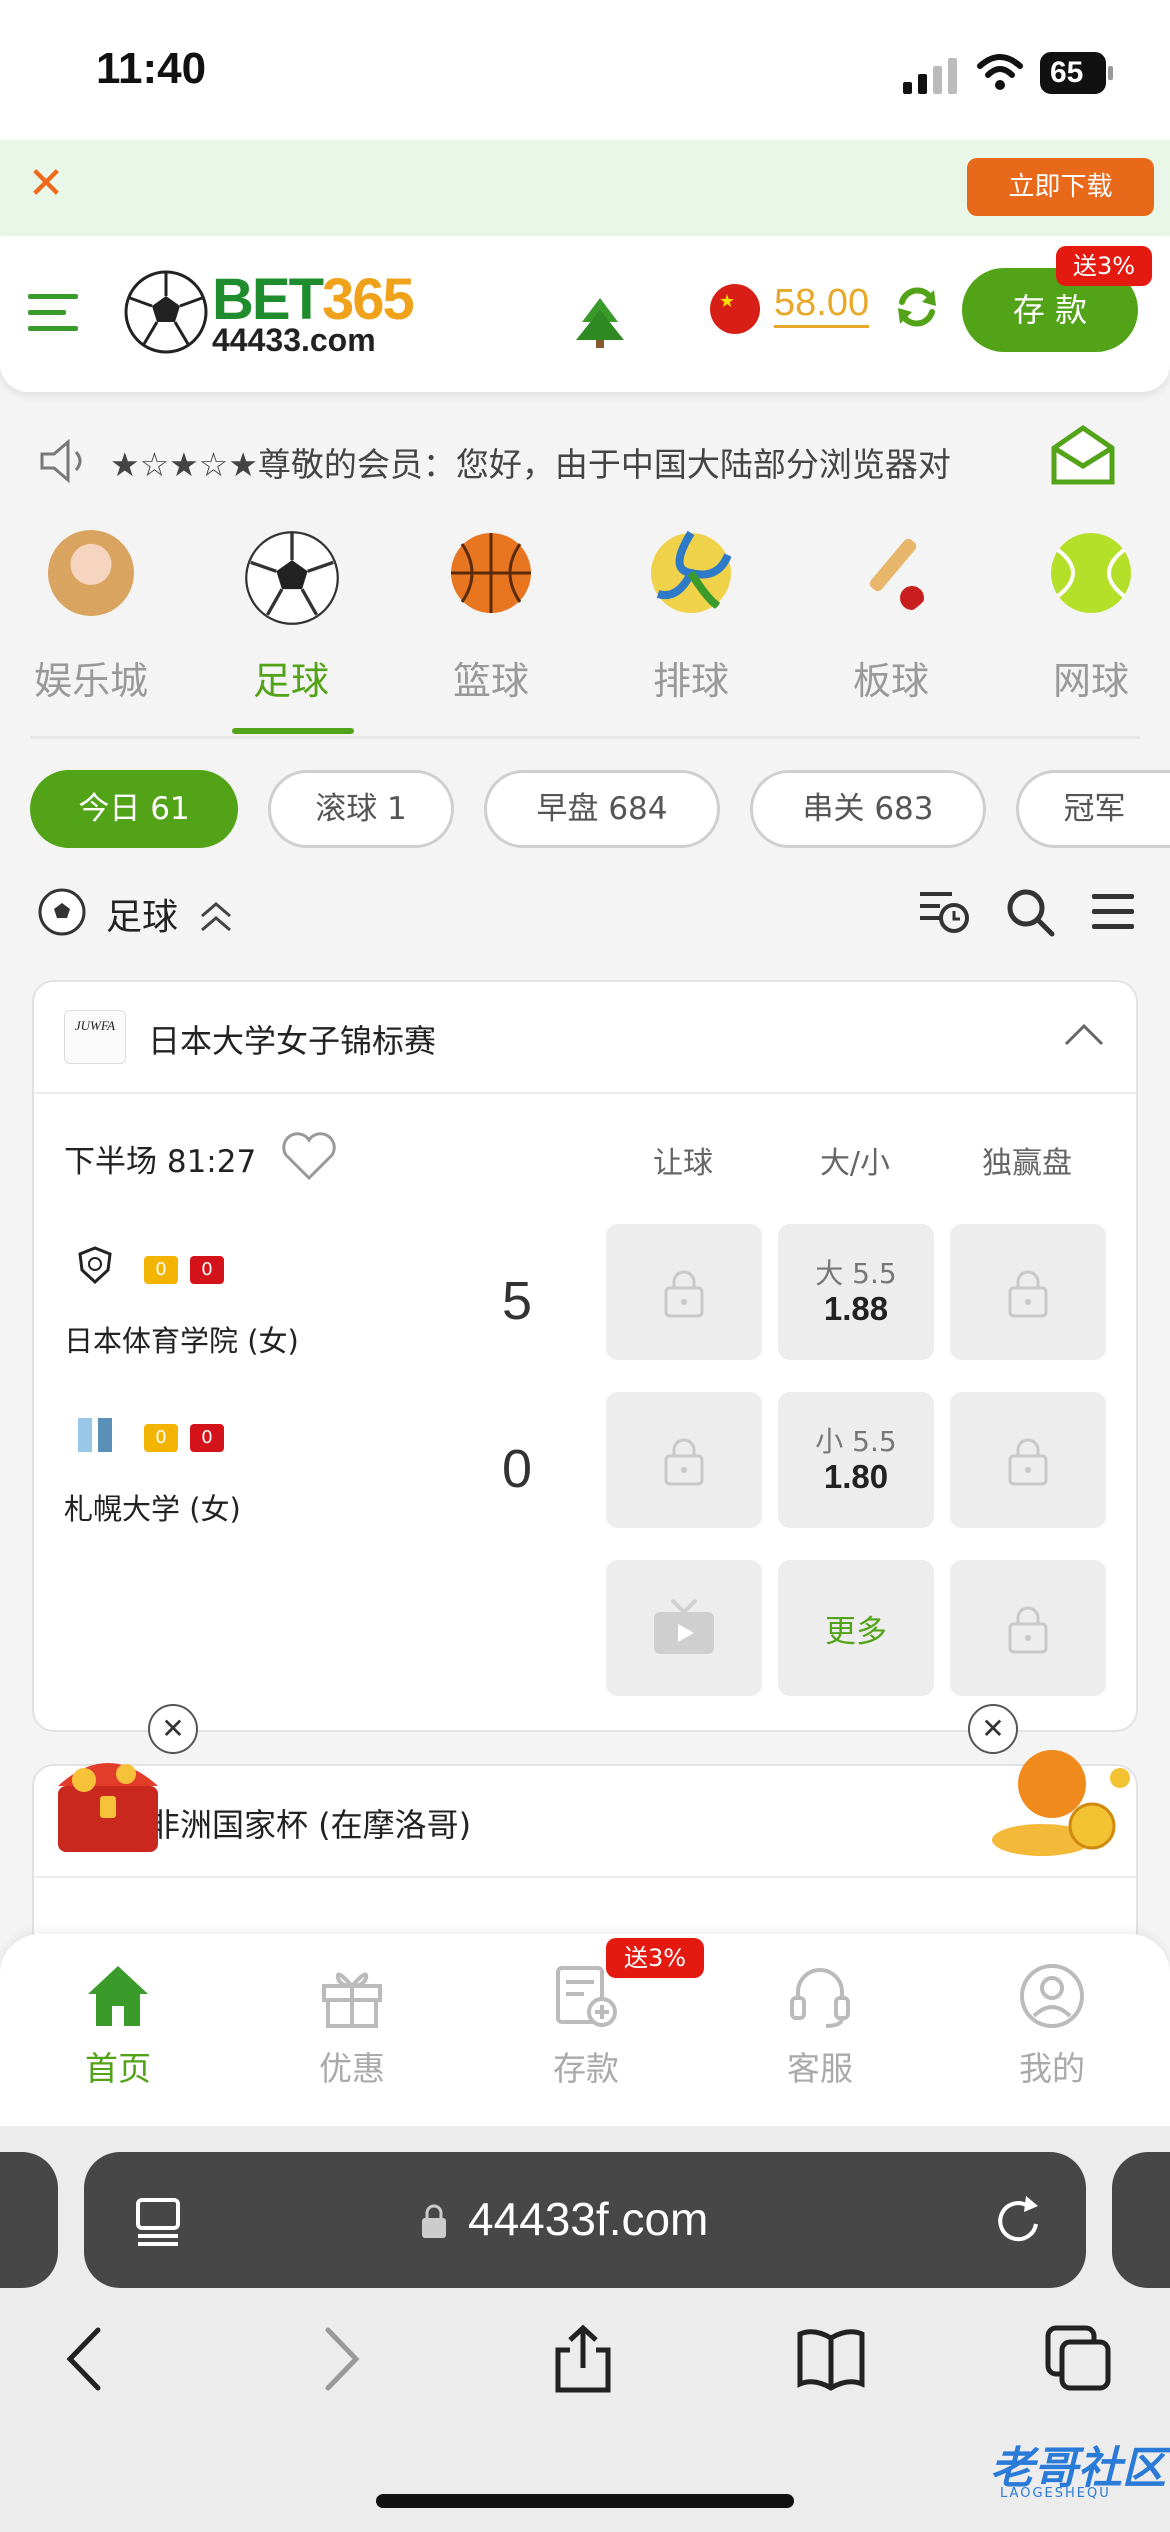 This screenshot has width=1170, height=2532. What do you see at coordinates (583, 2359) in the screenshot?
I see `share-icon` at bounding box center [583, 2359].